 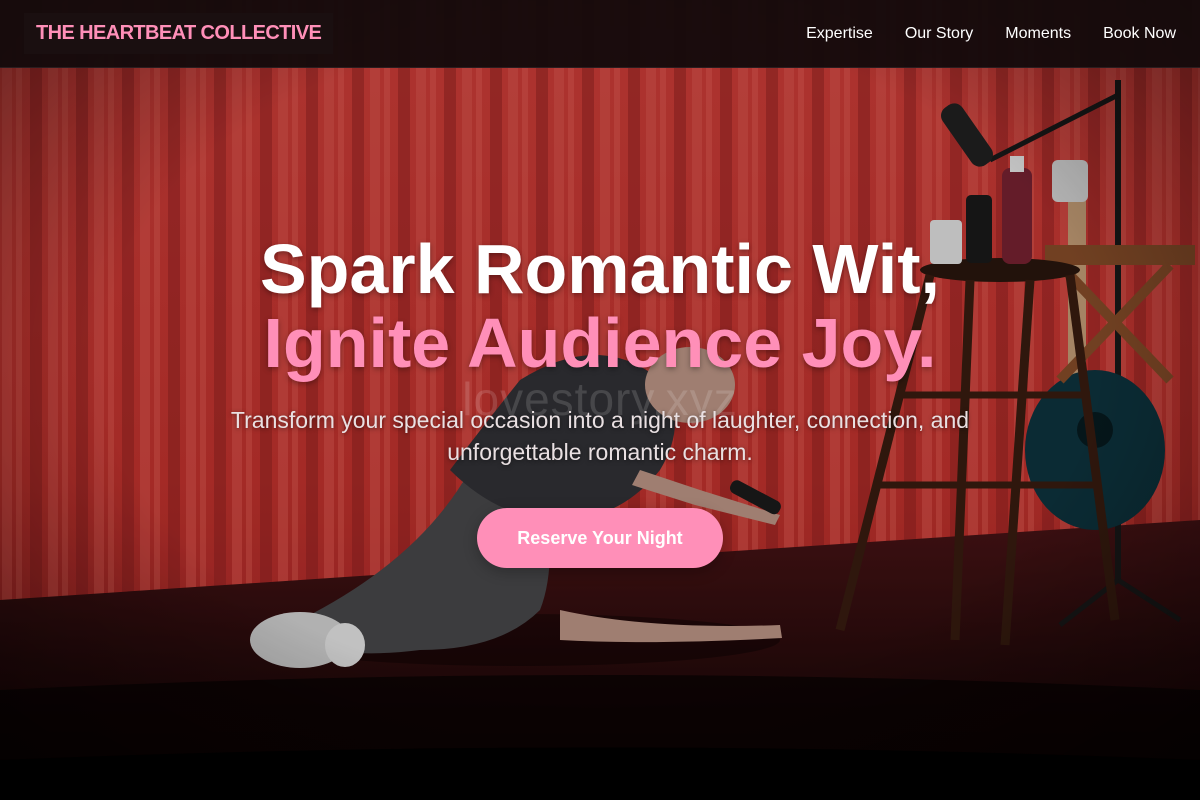 What do you see at coordinates (1038, 34) in the screenshot?
I see `nav-link-moments: Moments` at bounding box center [1038, 34].